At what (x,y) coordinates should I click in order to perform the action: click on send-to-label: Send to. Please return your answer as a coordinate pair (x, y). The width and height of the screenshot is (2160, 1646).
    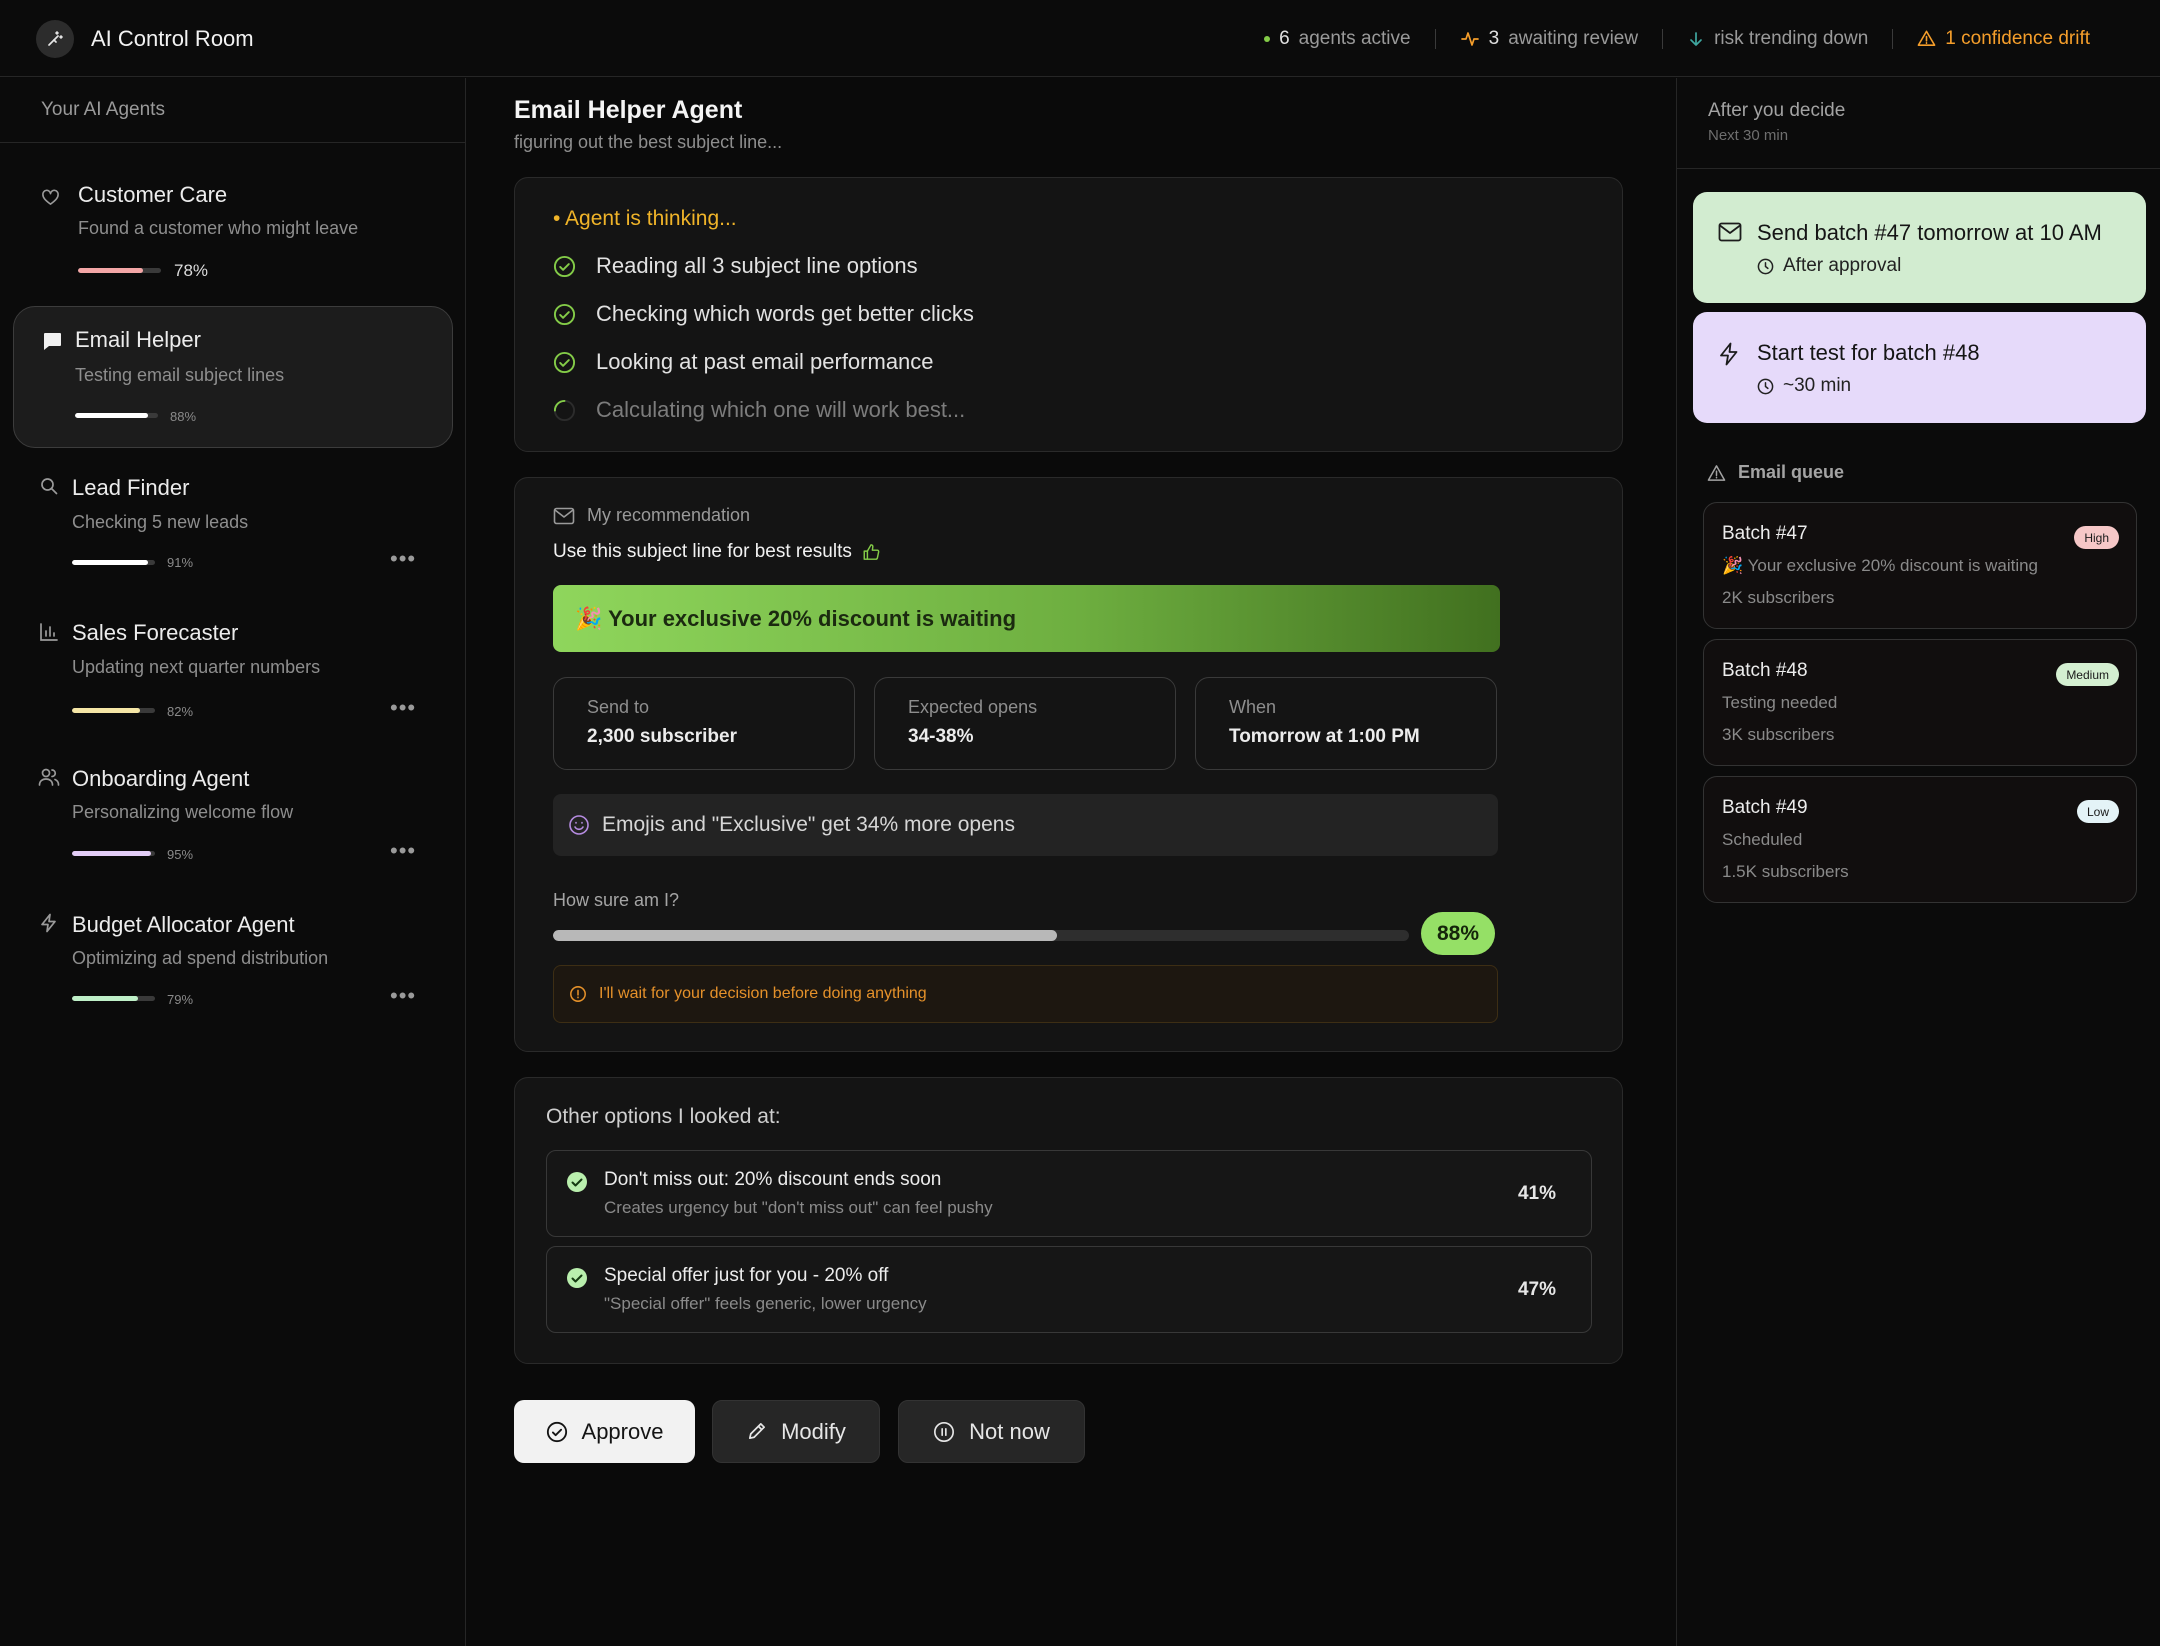
    Looking at the image, I should click on (618, 707).